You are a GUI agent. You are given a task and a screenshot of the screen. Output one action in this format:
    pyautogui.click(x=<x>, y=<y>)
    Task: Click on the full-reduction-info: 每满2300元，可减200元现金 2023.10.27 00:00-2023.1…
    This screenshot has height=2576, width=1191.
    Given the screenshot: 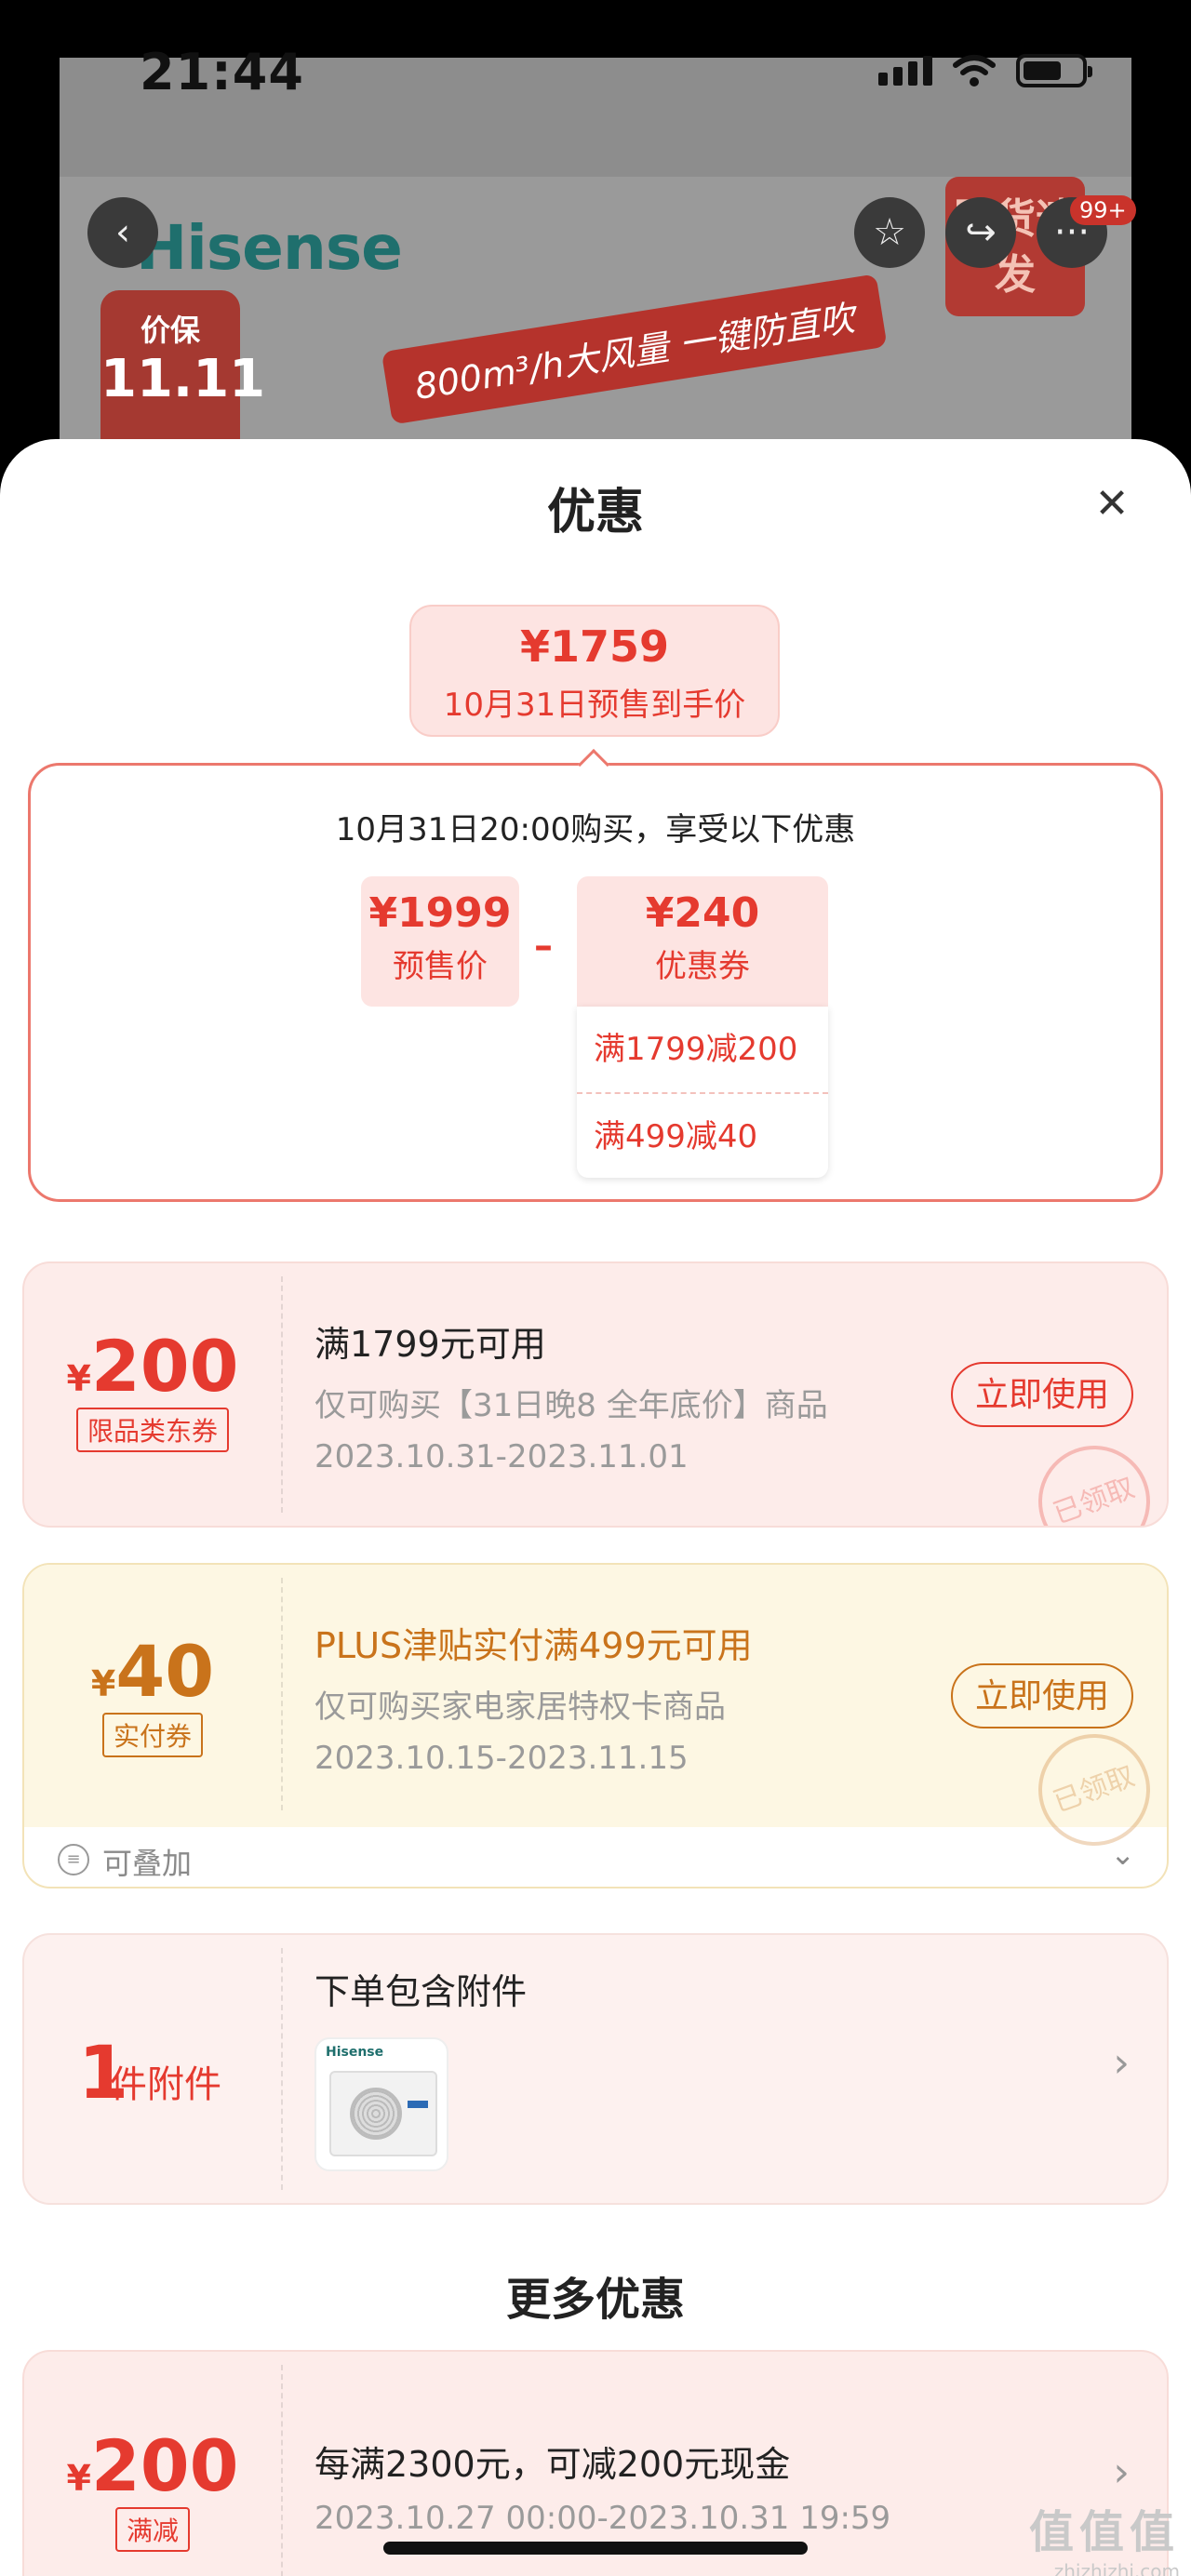 What is the action you would take?
    pyautogui.click(x=602, y=2486)
    